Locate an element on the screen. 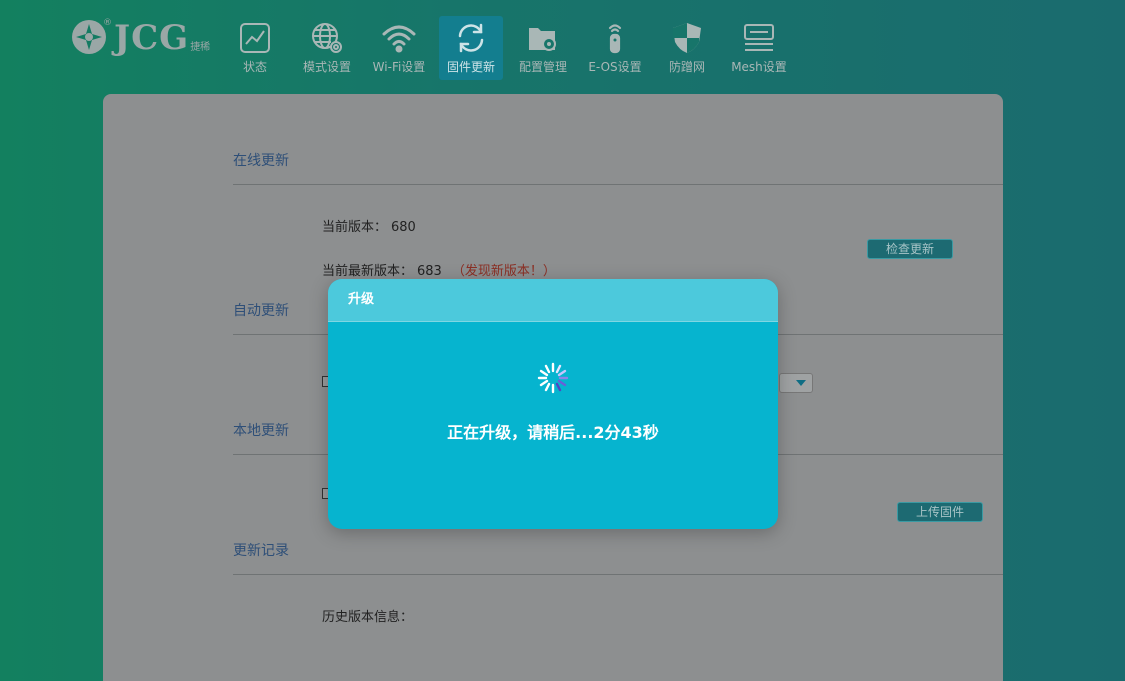  brand-logo: ® JCG 捷稀 is located at coordinates (141, 36).